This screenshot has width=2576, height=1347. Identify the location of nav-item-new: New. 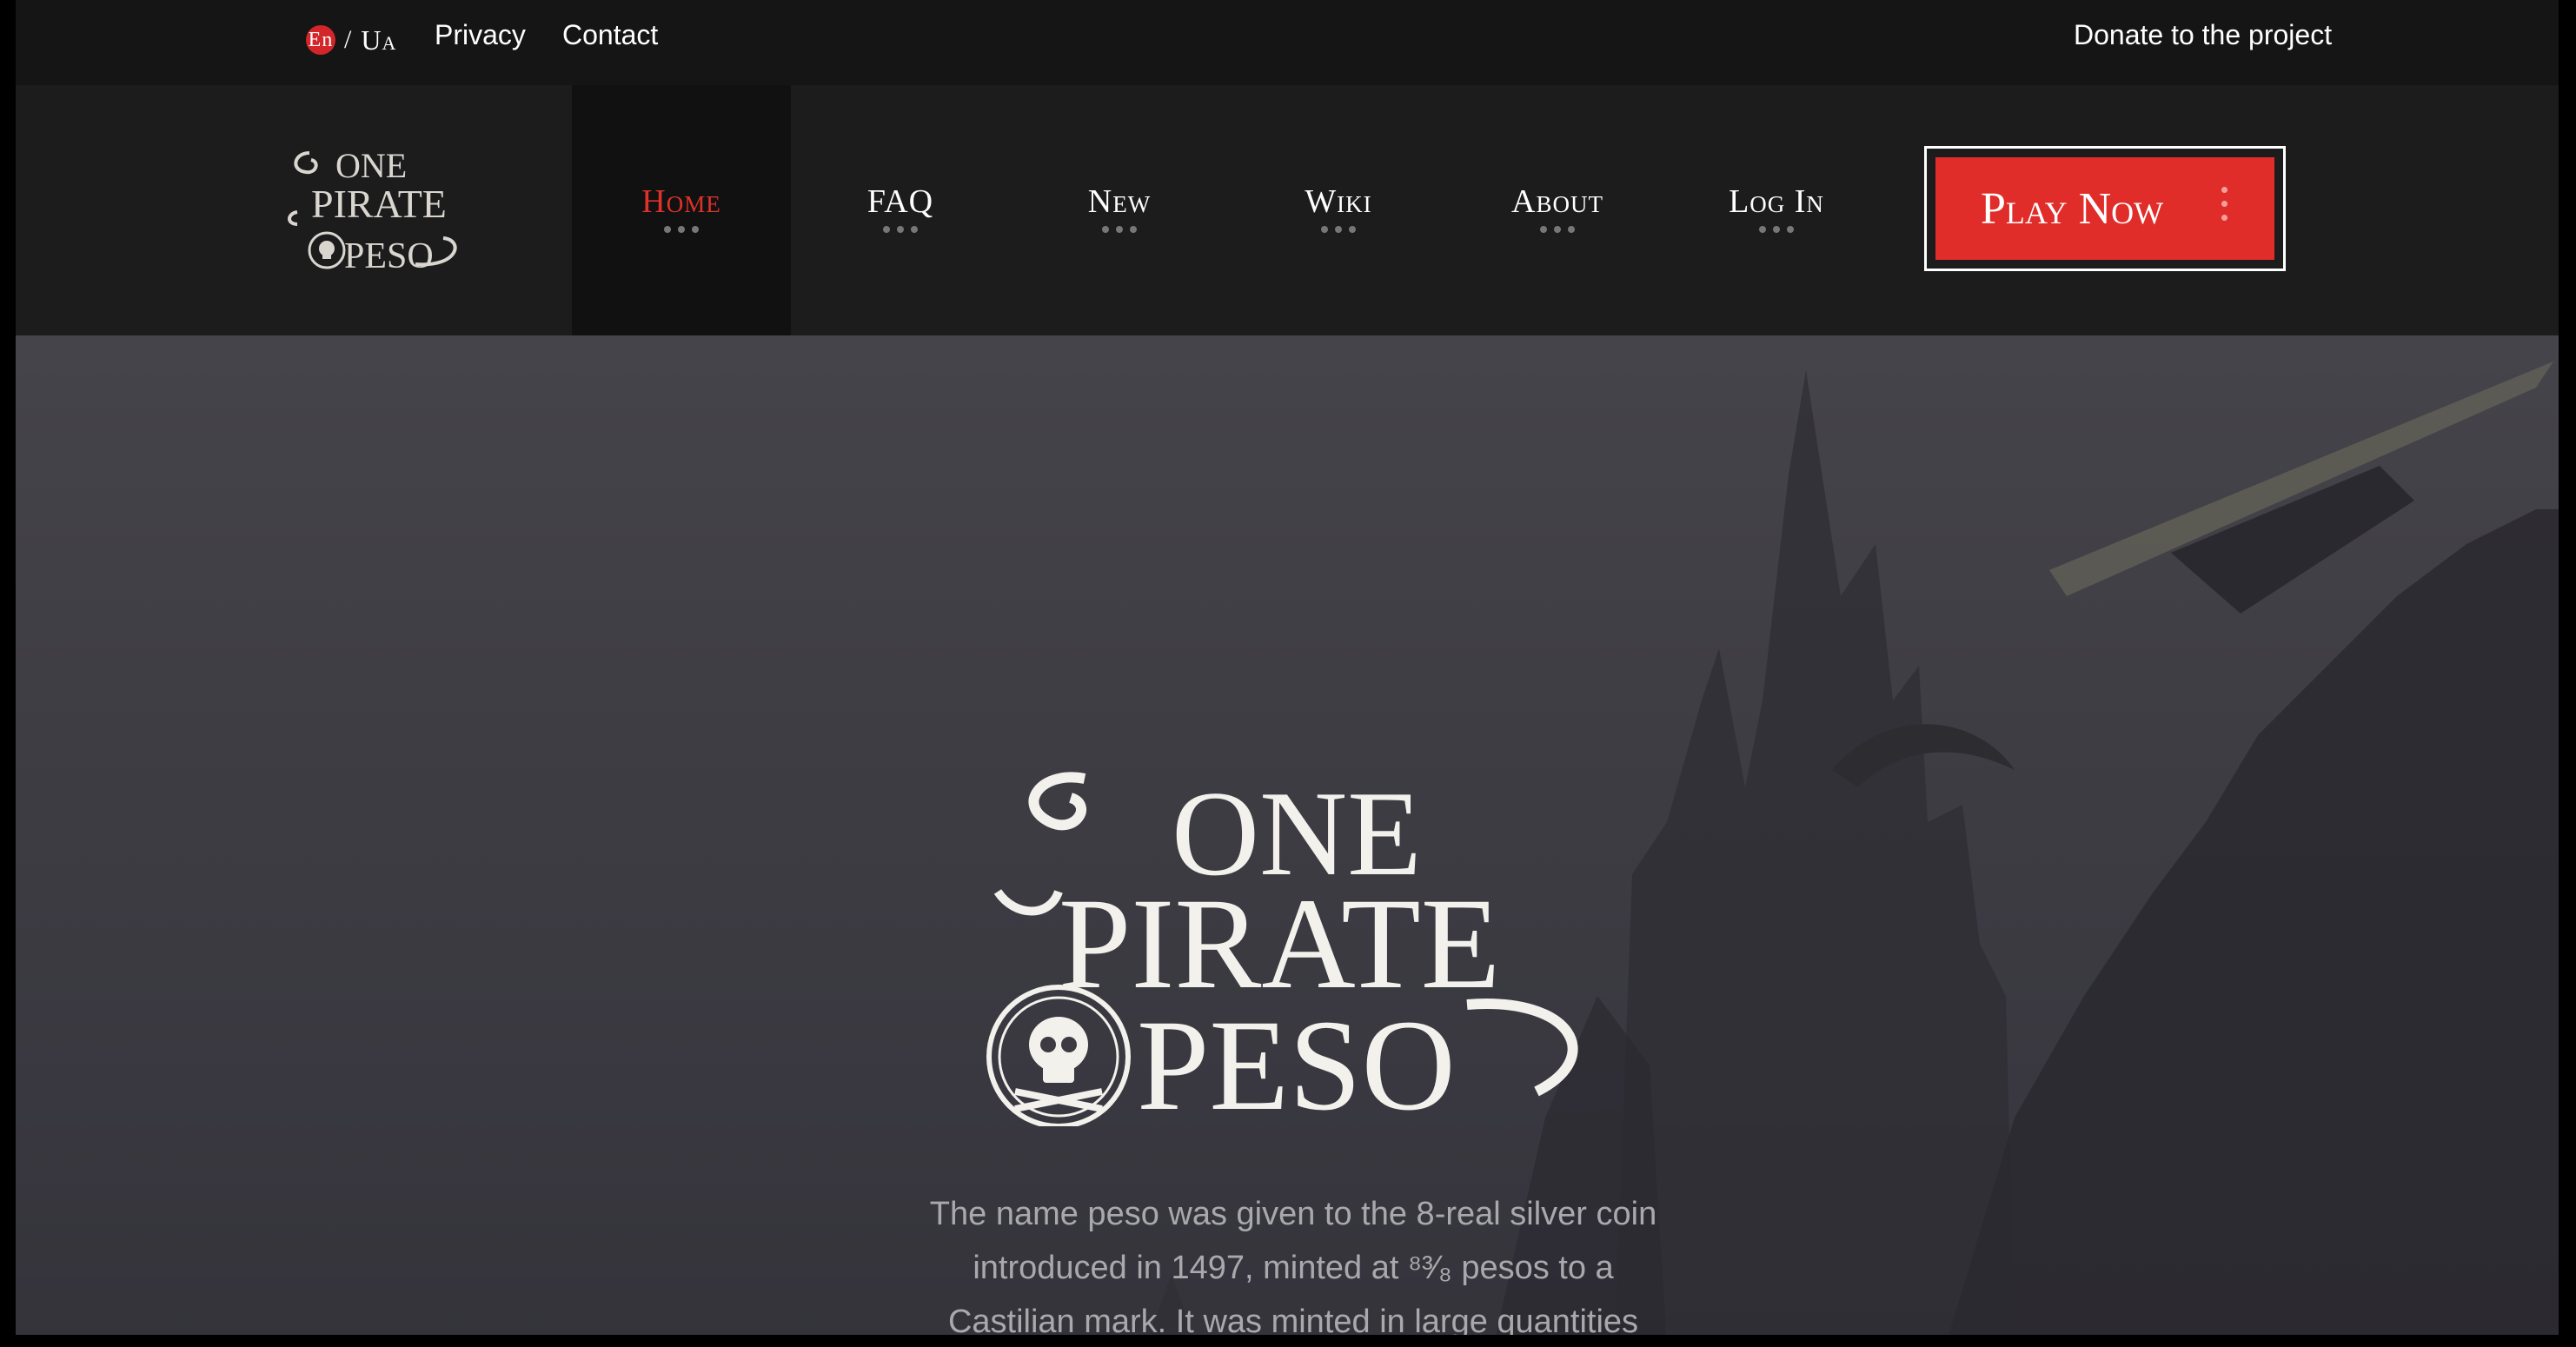
(1119, 210).